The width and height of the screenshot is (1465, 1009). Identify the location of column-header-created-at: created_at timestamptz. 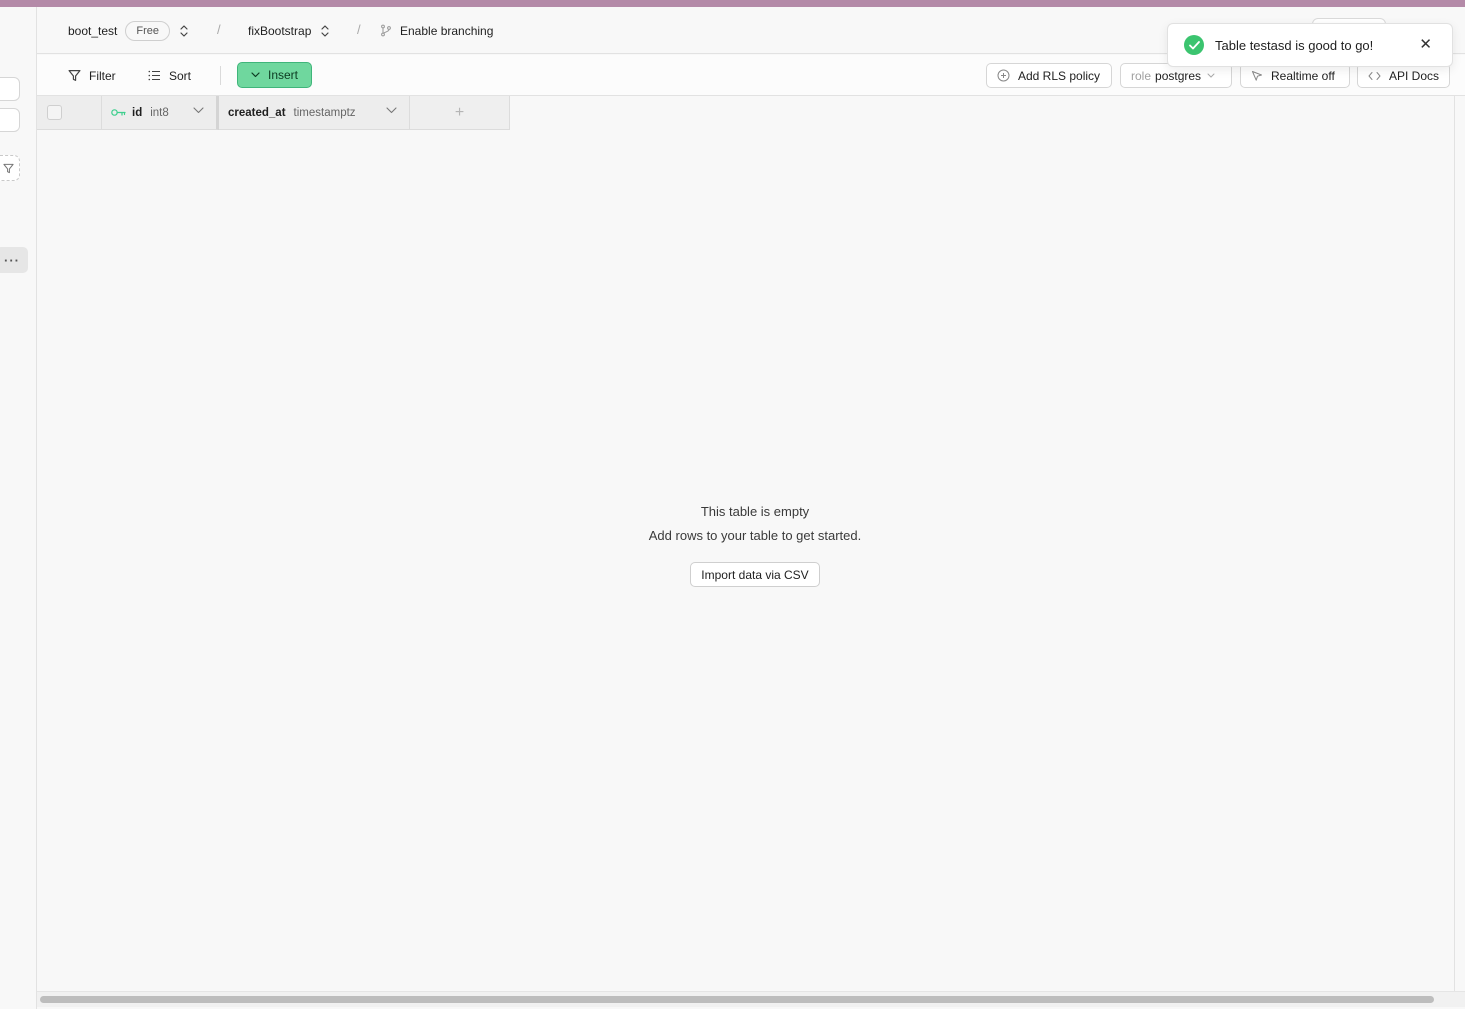
(314, 113).